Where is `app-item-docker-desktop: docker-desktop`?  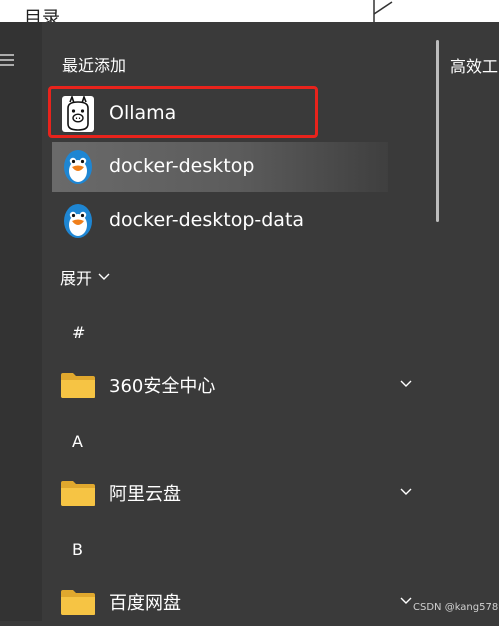 app-item-docker-desktop: docker-desktop is located at coordinates (220, 167).